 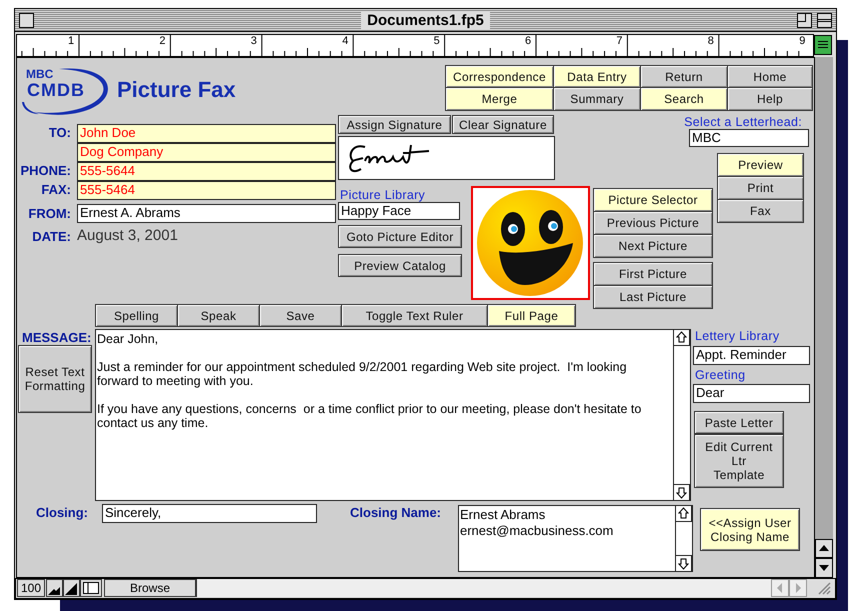 What do you see at coordinates (770, 99) in the screenshot?
I see `nav-button: Help` at bounding box center [770, 99].